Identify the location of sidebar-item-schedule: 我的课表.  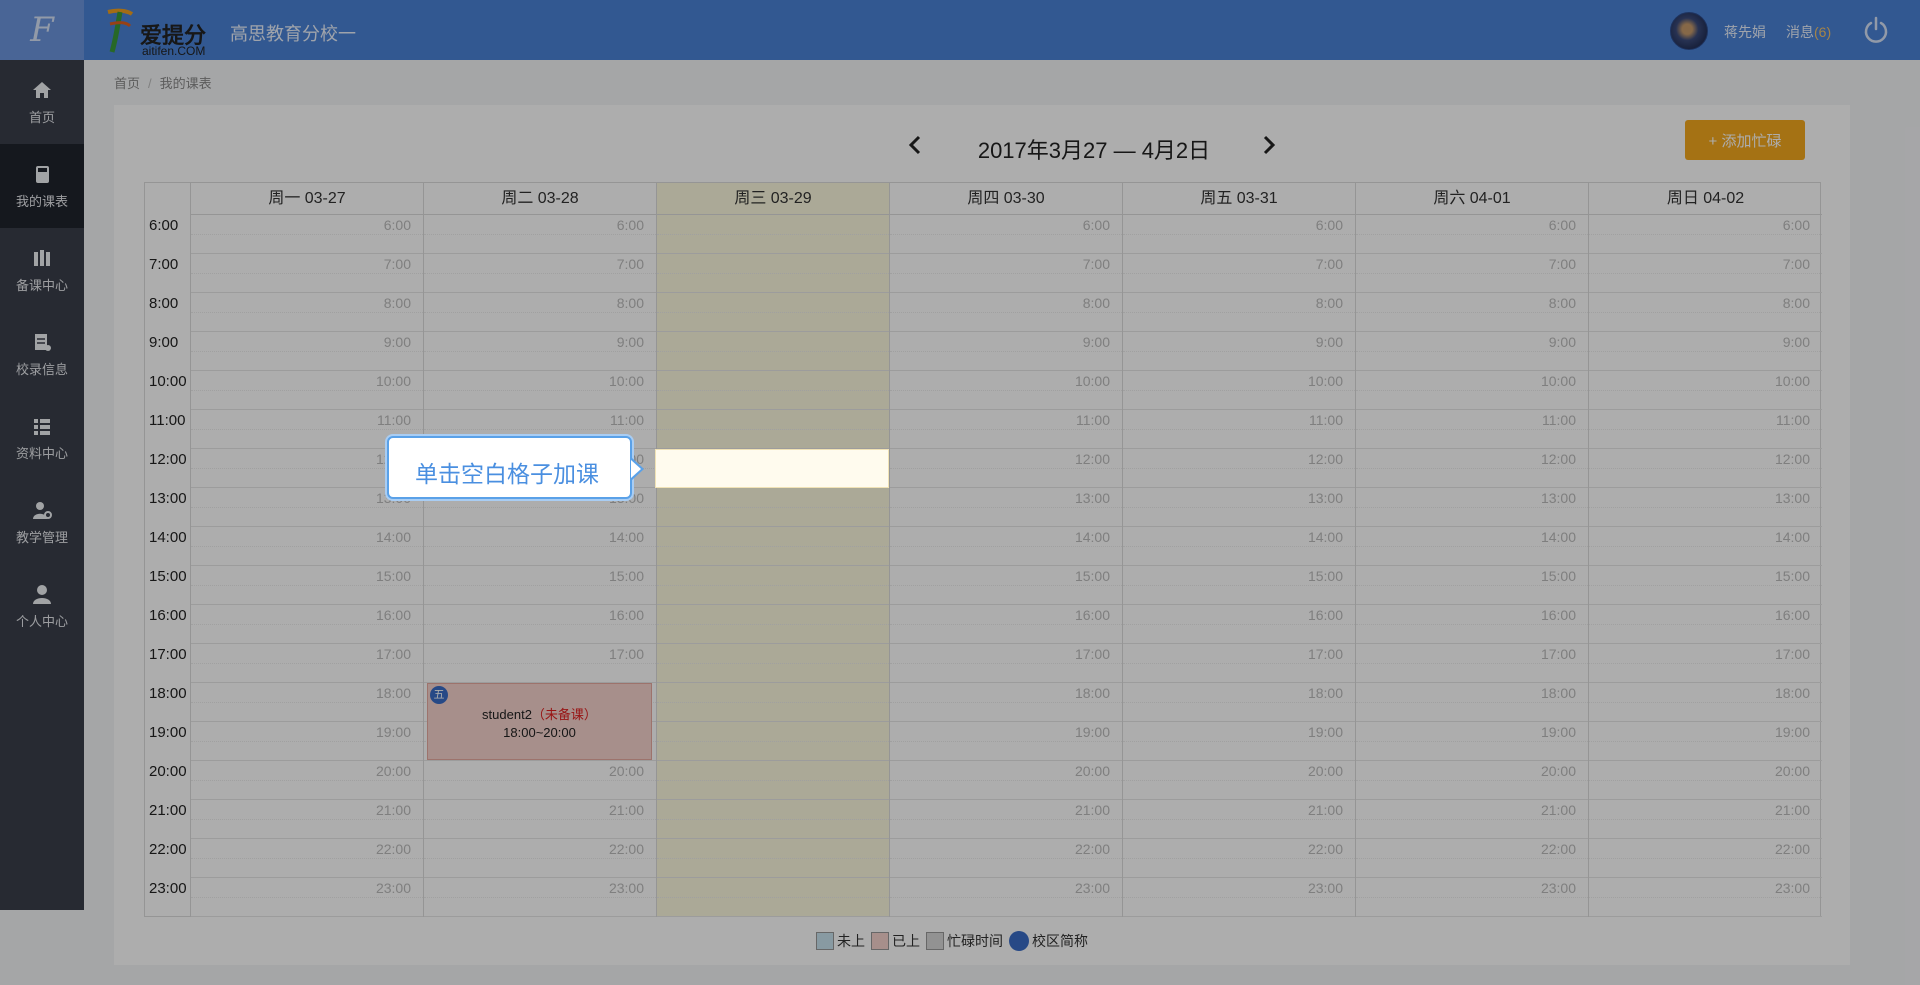
(42, 186).